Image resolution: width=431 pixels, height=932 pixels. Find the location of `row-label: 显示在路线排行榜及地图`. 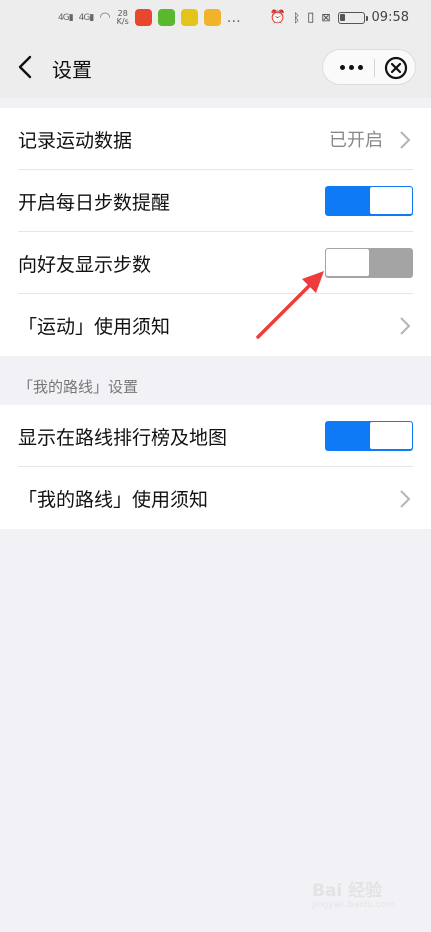

row-label: 显示在路线排行榜及地图 is located at coordinates (123, 437).